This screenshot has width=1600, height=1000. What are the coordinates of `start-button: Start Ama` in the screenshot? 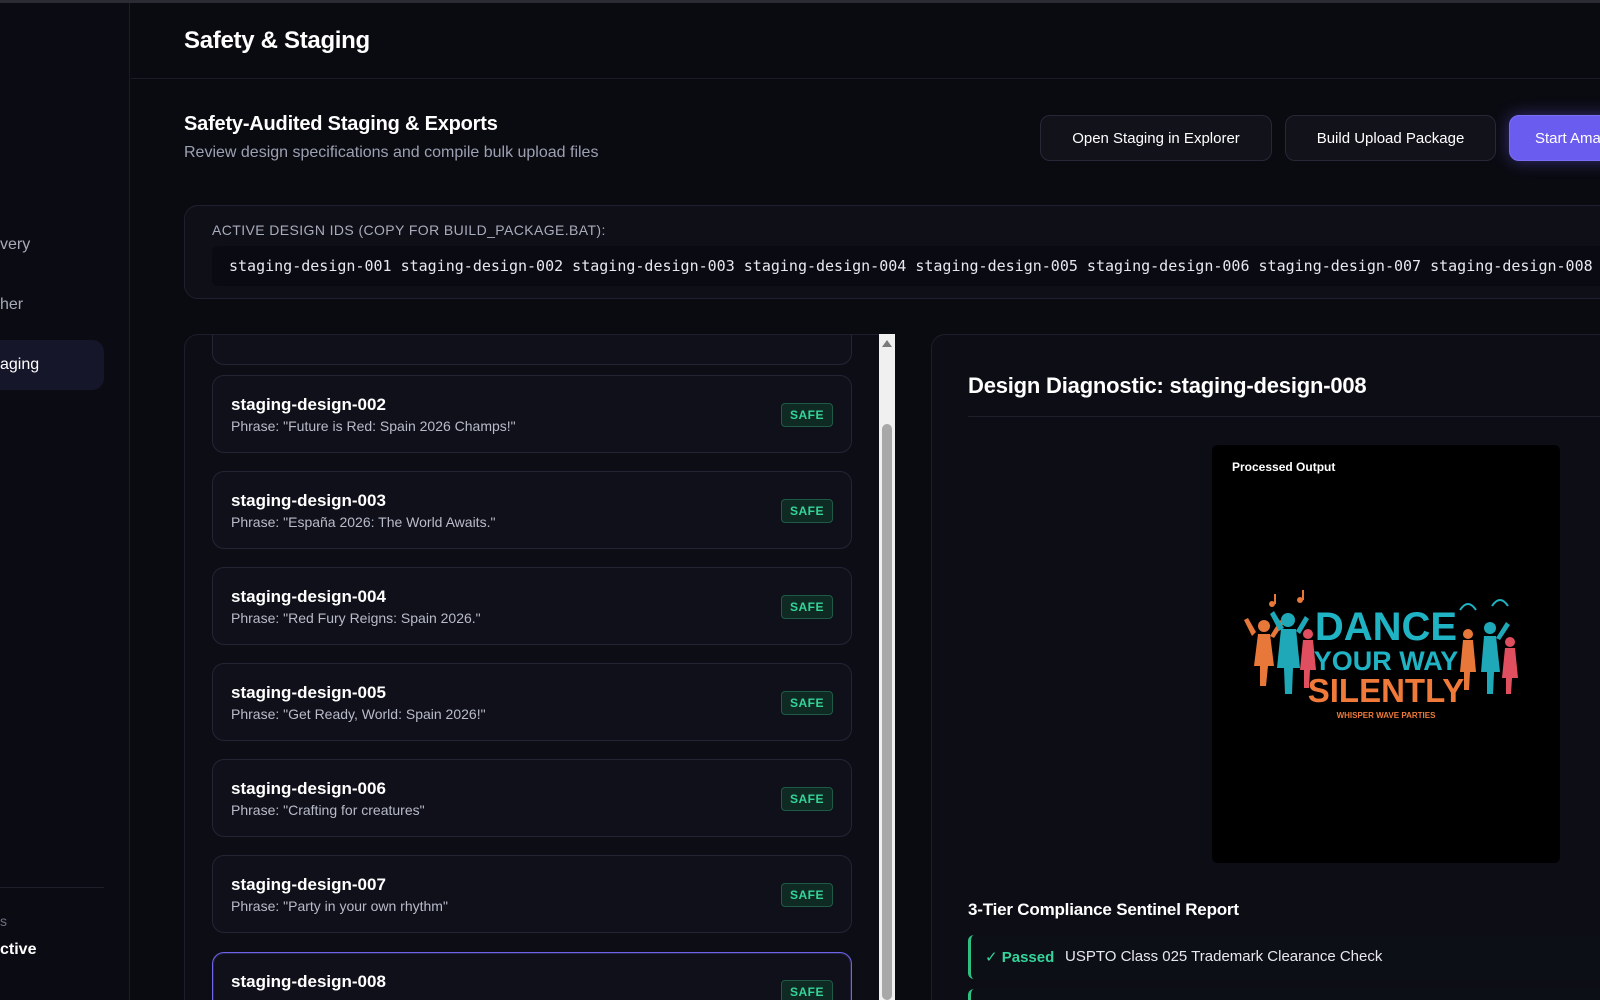 It's located at (1554, 138).